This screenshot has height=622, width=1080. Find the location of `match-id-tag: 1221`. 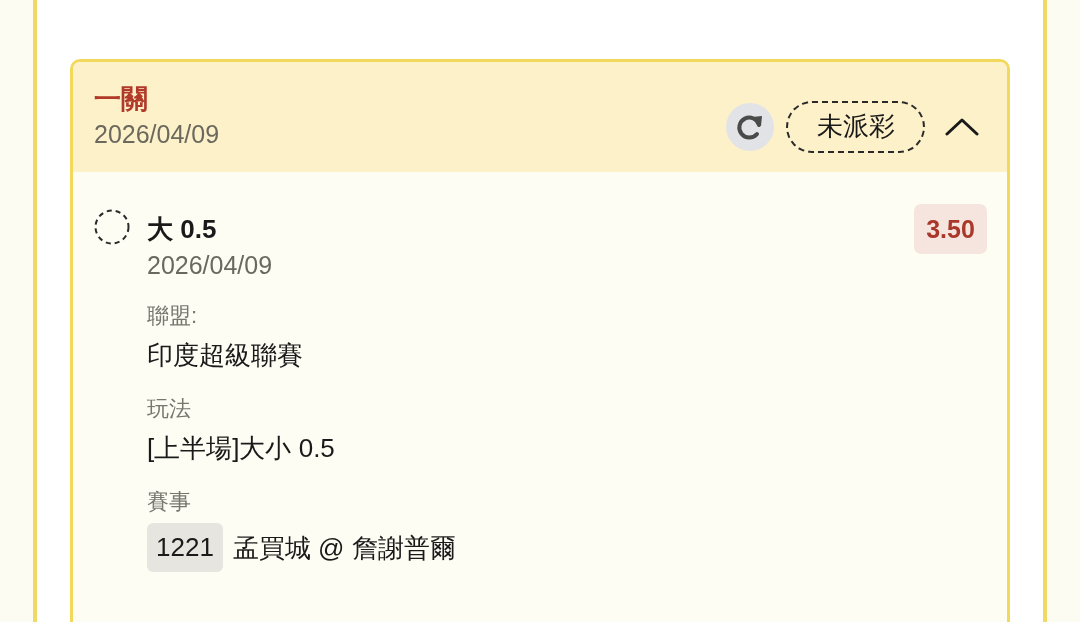

match-id-tag: 1221 is located at coordinates (185, 547).